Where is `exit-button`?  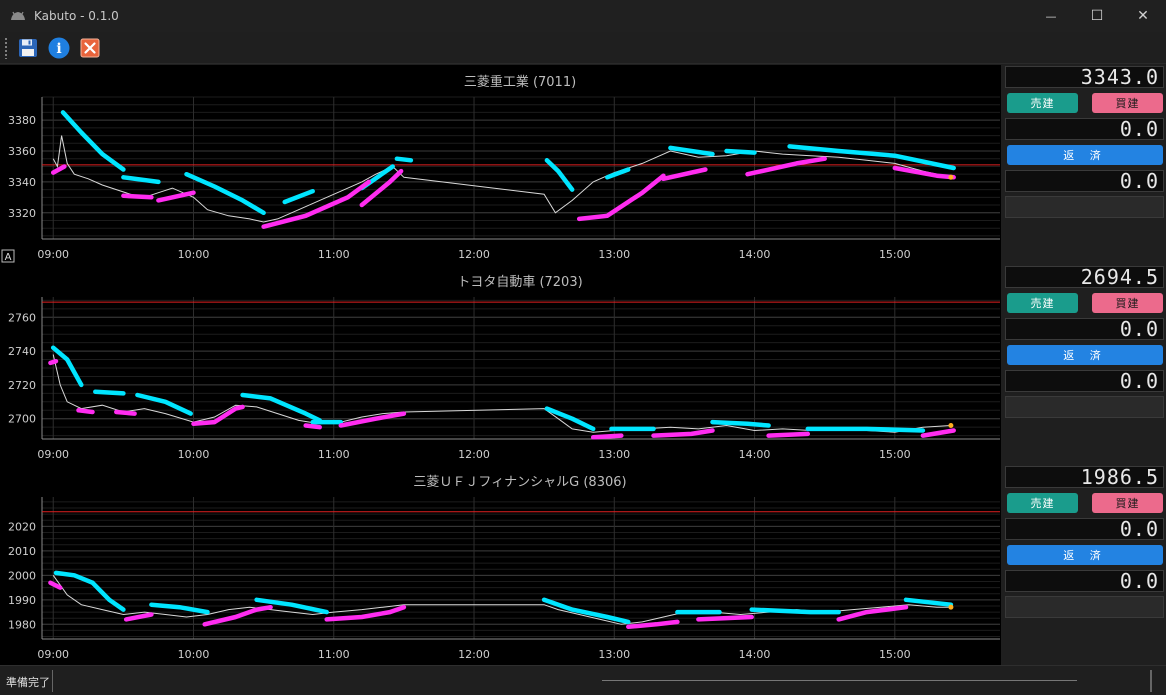
exit-button is located at coordinates (90, 48).